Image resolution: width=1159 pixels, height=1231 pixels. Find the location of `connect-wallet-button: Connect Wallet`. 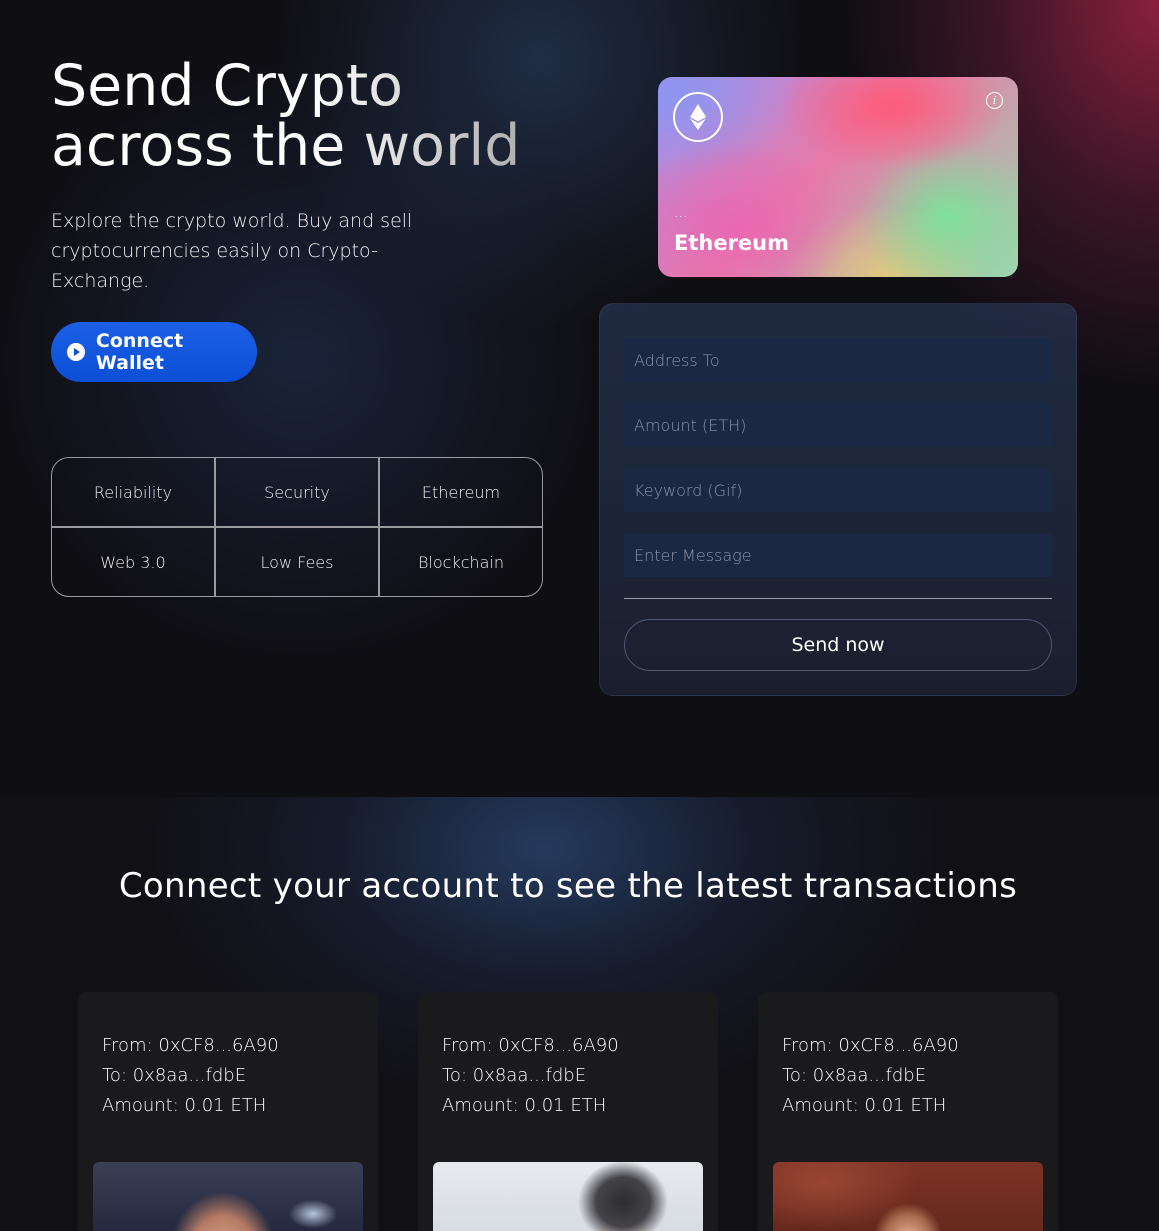

connect-wallet-button: Connect Wallet is located at coordinates (154, 352).